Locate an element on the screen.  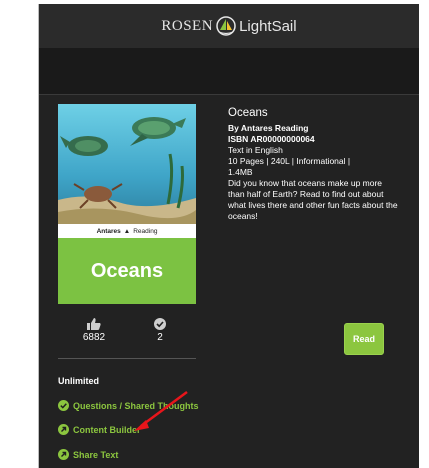
likes-count: 6882 is located at coordinates (94, 337).